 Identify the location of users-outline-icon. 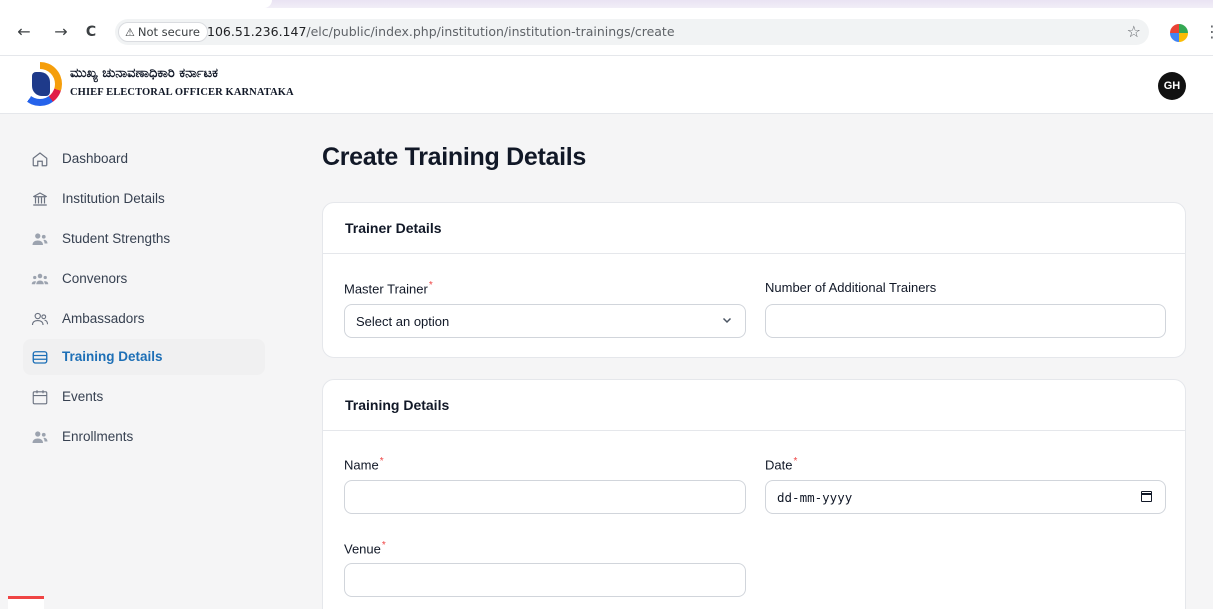
(40, 319).